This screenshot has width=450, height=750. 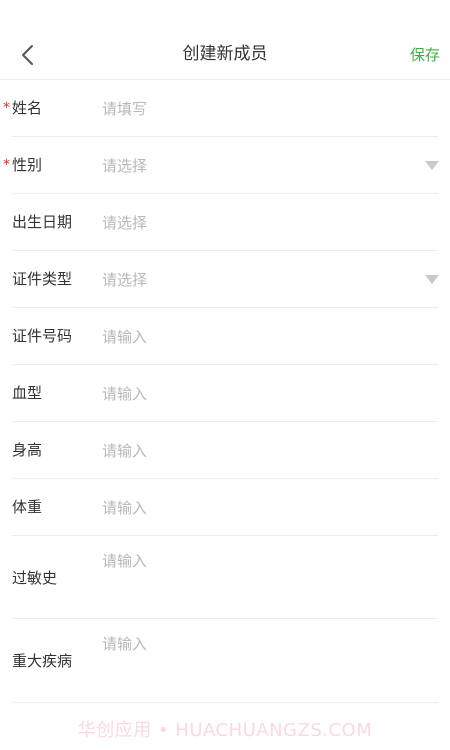 What do you see at coordinates (27, 165) in the screenshot?
I see `gender-label: 性别` at bounding box center [27, 165].